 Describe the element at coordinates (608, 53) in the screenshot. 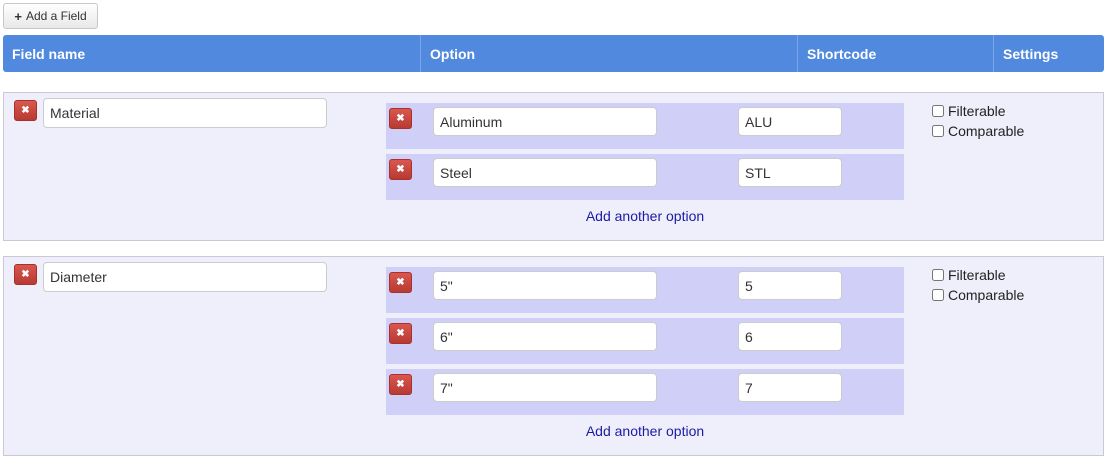

I see `header-option: Option` at that location.